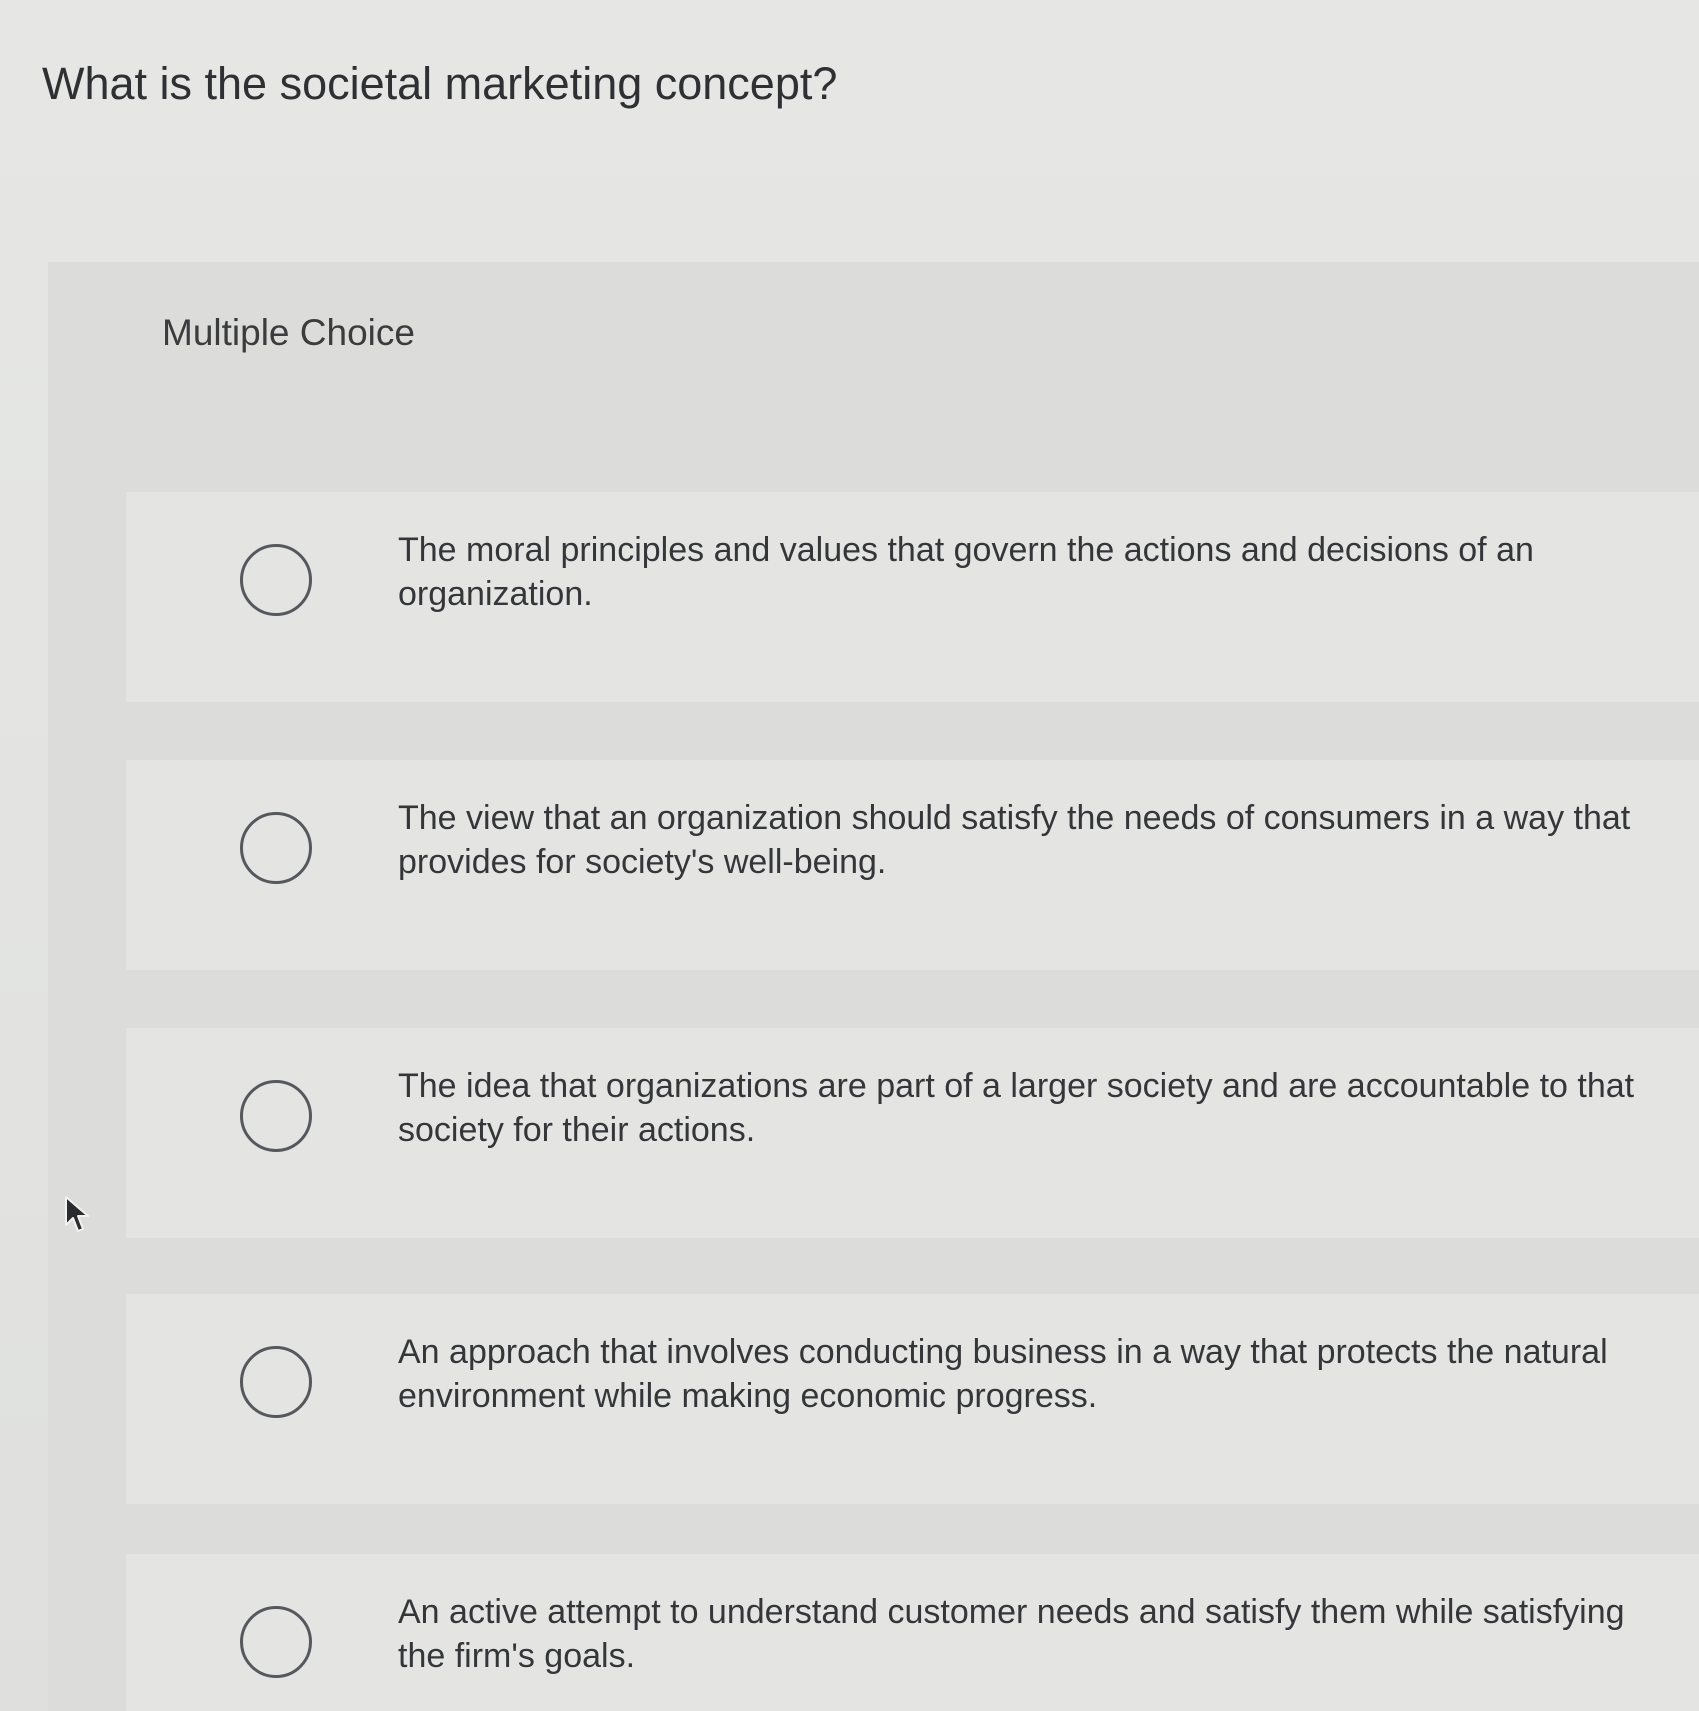 Image resolution: width=1699 pixels, height=1711 pixels. What do you see at coordinates (288, 332) in the screenshot?
I see `question-type-label: Multiple Choice` at bounding box center [288, 332].